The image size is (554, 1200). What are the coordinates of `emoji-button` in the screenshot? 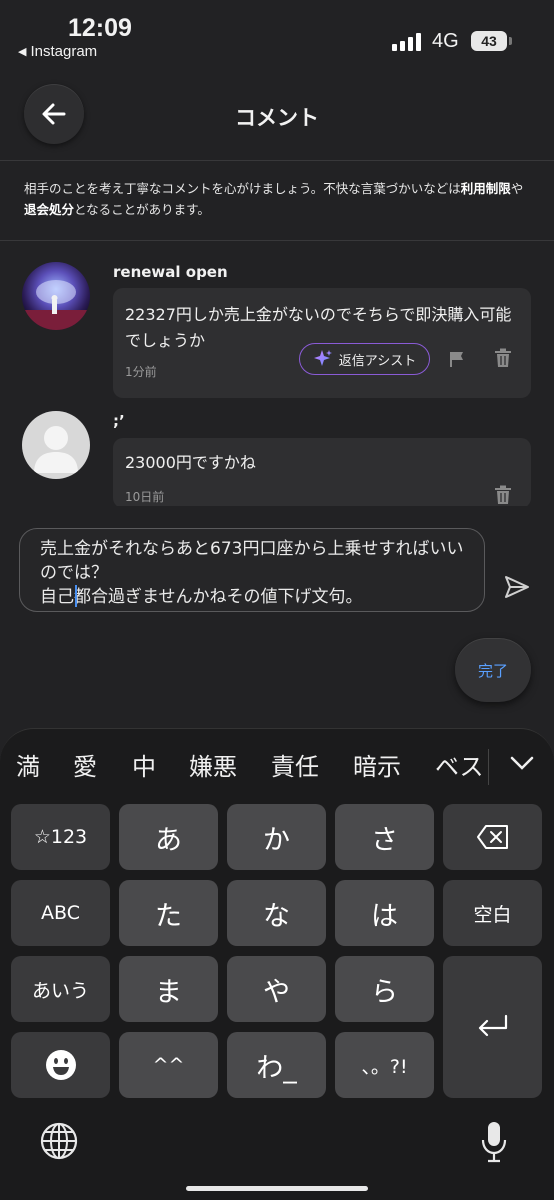 It's located at (60, 1065).